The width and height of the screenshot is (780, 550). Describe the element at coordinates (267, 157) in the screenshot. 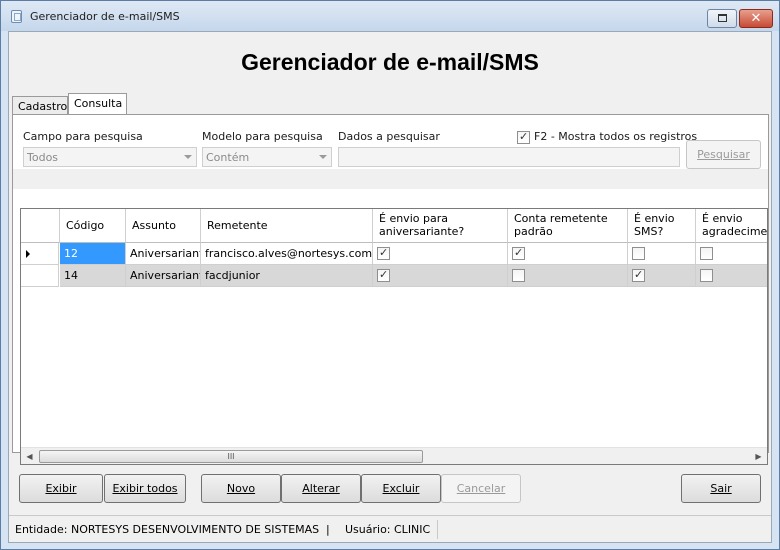

I see `model-select: Contém` at that location.